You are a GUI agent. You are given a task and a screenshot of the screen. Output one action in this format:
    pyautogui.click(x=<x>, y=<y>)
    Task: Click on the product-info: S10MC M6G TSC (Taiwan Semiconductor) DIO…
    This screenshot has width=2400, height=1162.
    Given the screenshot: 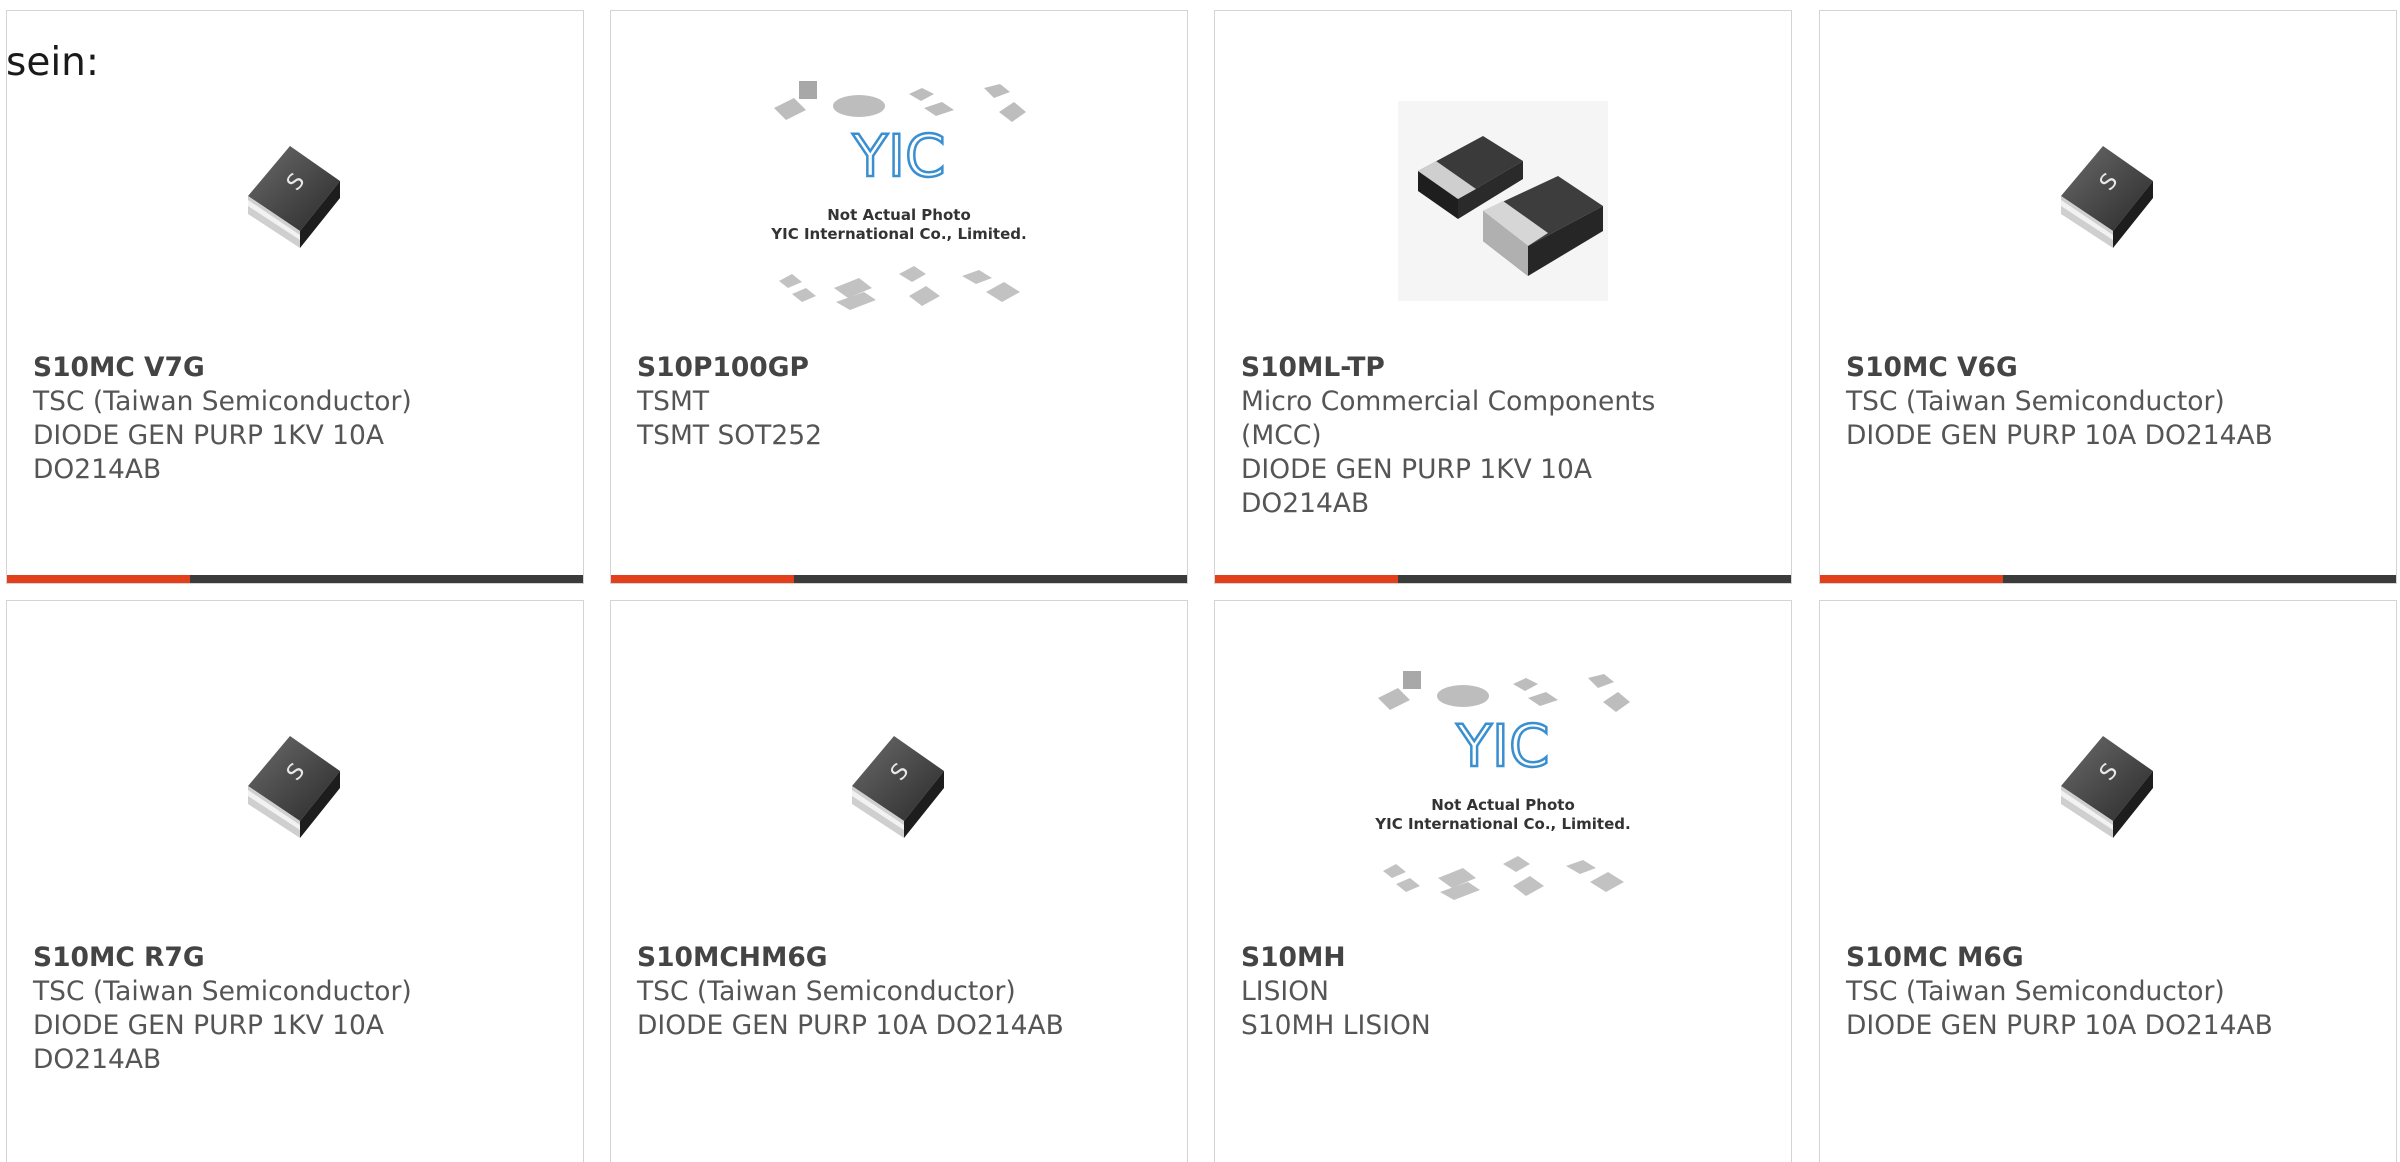 What is the action you would take?
    pyautogui.click(x=2111, y=992)
    